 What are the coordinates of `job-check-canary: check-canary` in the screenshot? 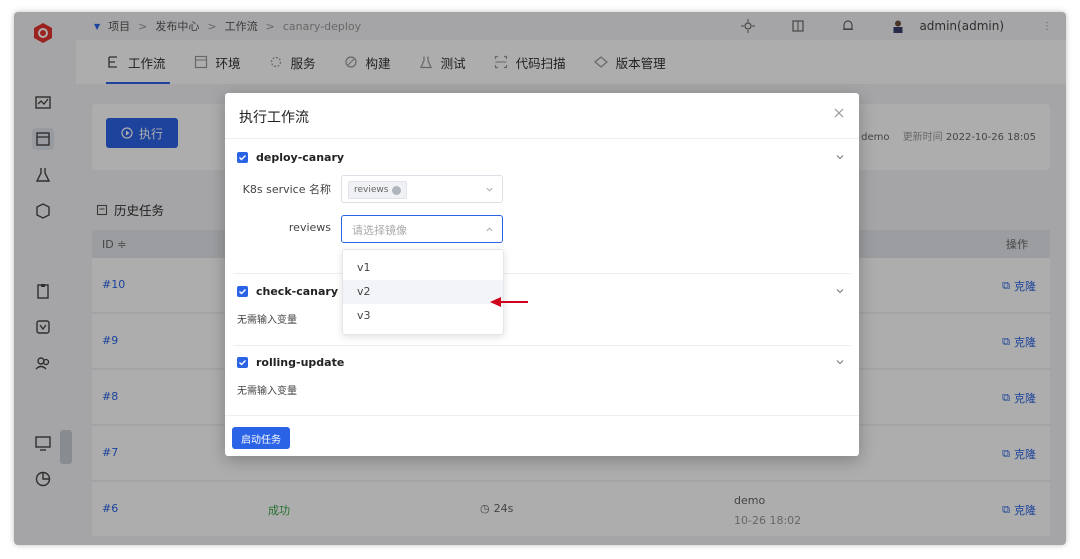 It's located at (287, 291).